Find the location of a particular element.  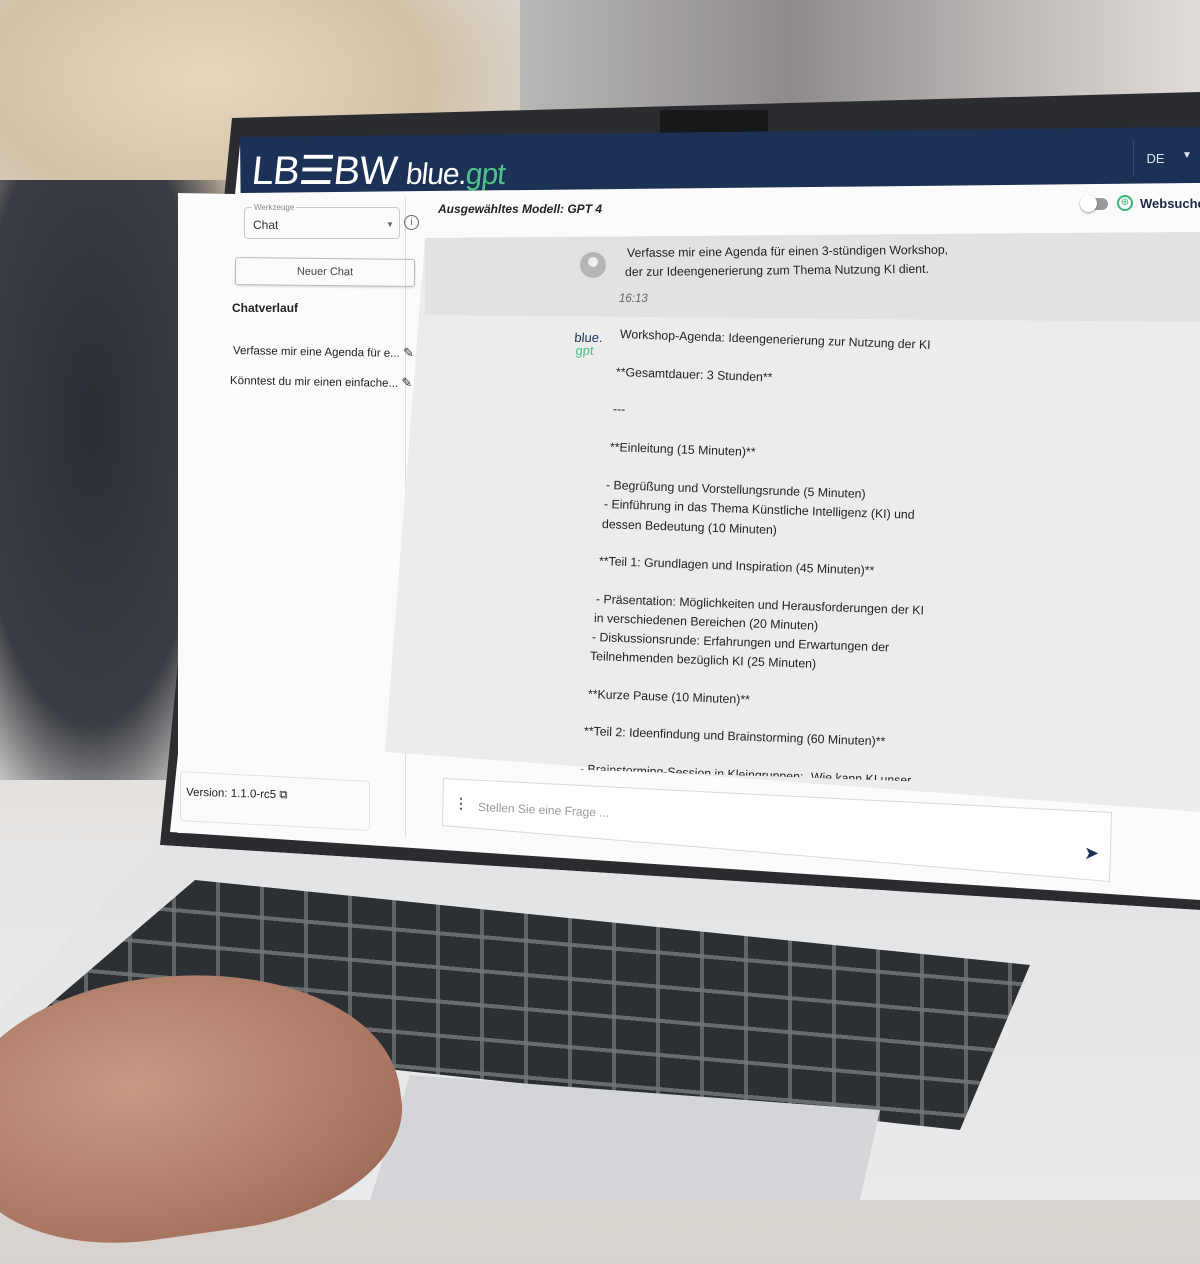

tools-label: Werkzeuge is located at coordinates (274, 207).